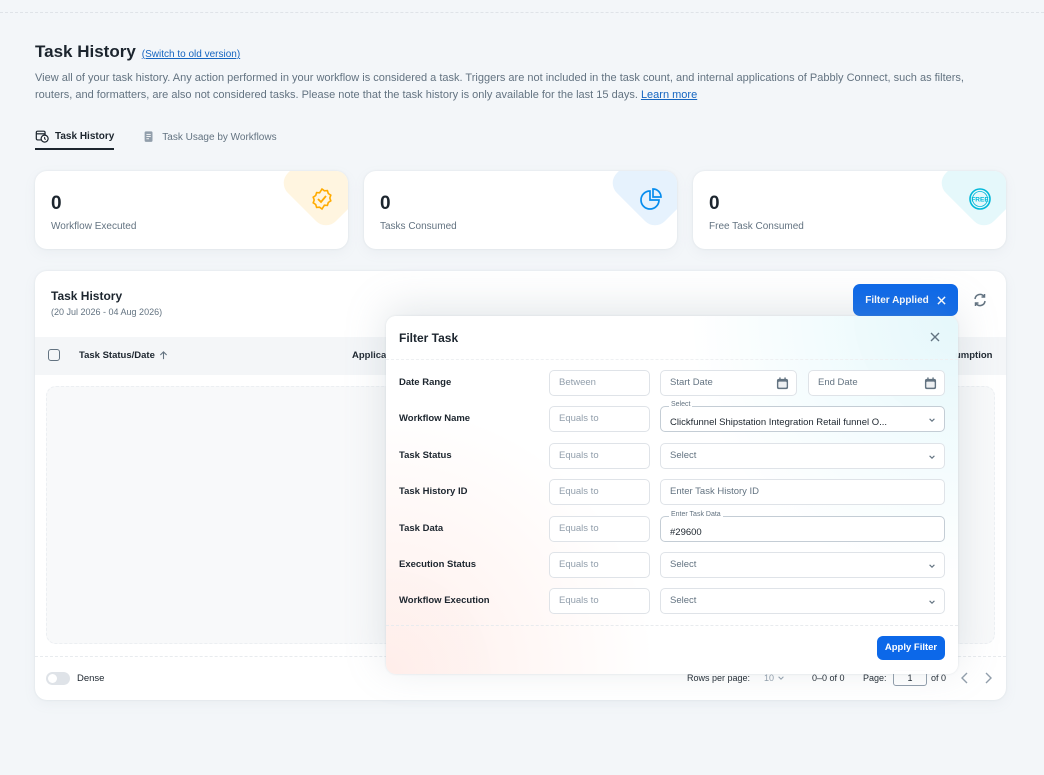 Image resolution: width=1044 pixels, height=775 pixels. I want to click on dense-toggle, so click(58, 678).